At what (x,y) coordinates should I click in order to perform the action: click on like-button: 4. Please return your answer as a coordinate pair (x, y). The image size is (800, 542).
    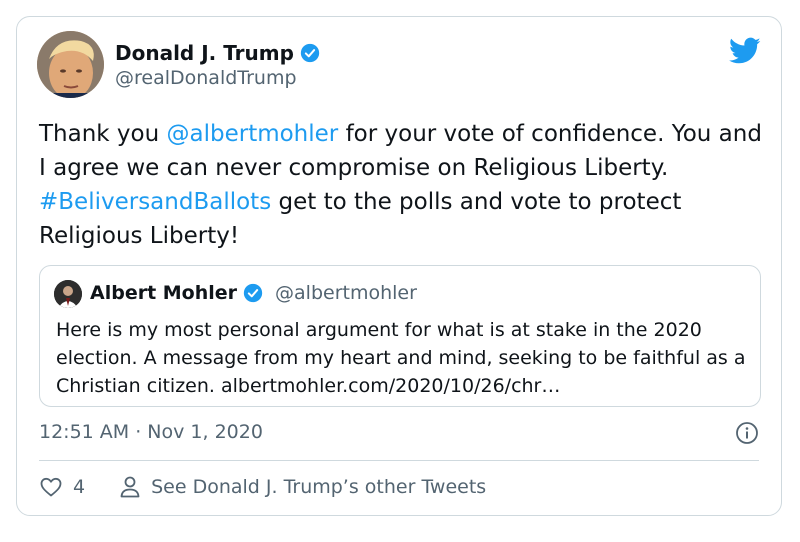
    Looking at the image, I should click on (79, 487).